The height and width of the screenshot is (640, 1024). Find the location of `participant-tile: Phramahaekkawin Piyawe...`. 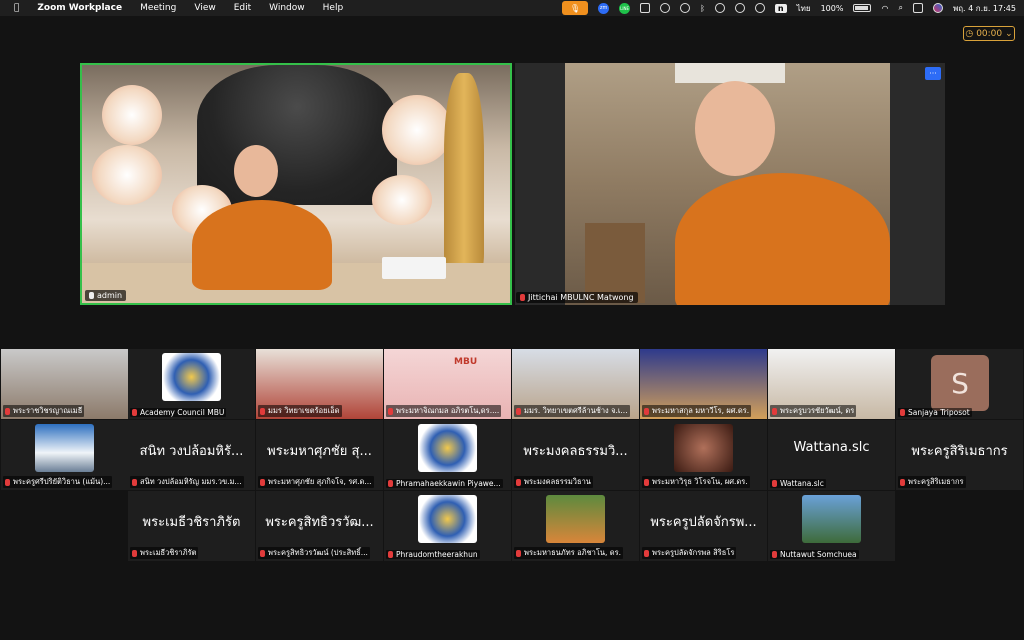

participant-tile: Phramahaekkawin Piyawe... is located at coordinates (447, 455).